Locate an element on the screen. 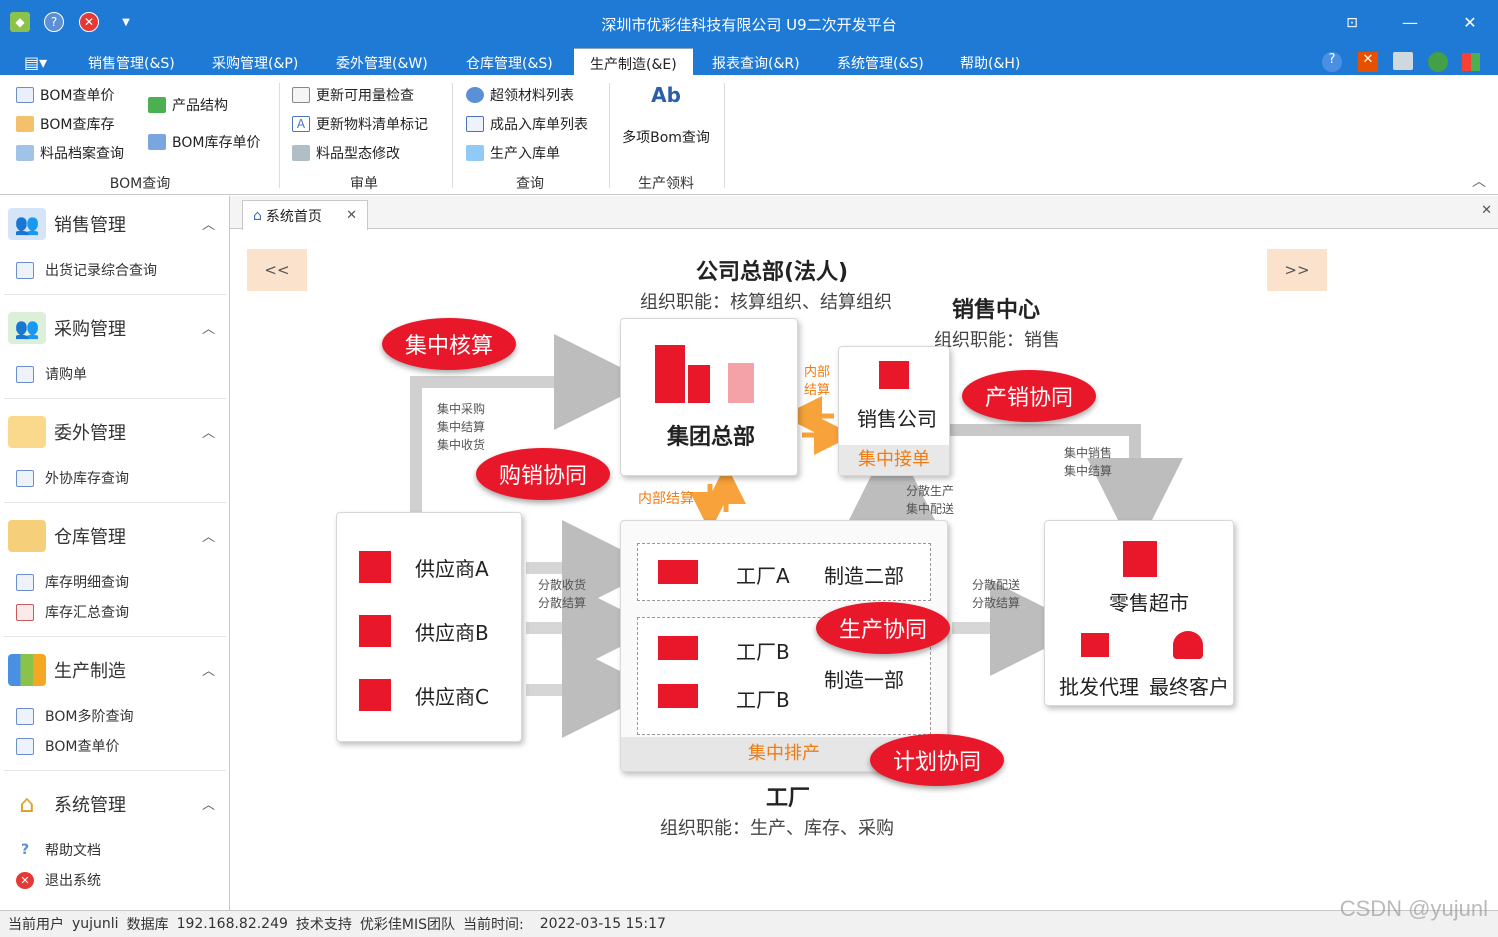 This screenshot has width=1498, height=937. over-issue-list-button: 超领材料列表 is located at coordinates (520, 95).